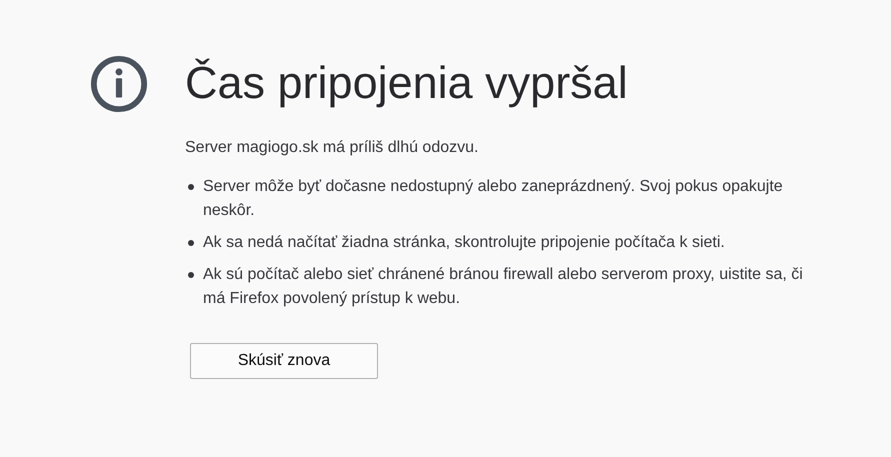 The height and width of the screenshot is (457, 891). What do you see at coordinates (407, 83) in the screenshot?
I see `page-title: Čas pripojenia vypršal` at bounding box center [407, 83].